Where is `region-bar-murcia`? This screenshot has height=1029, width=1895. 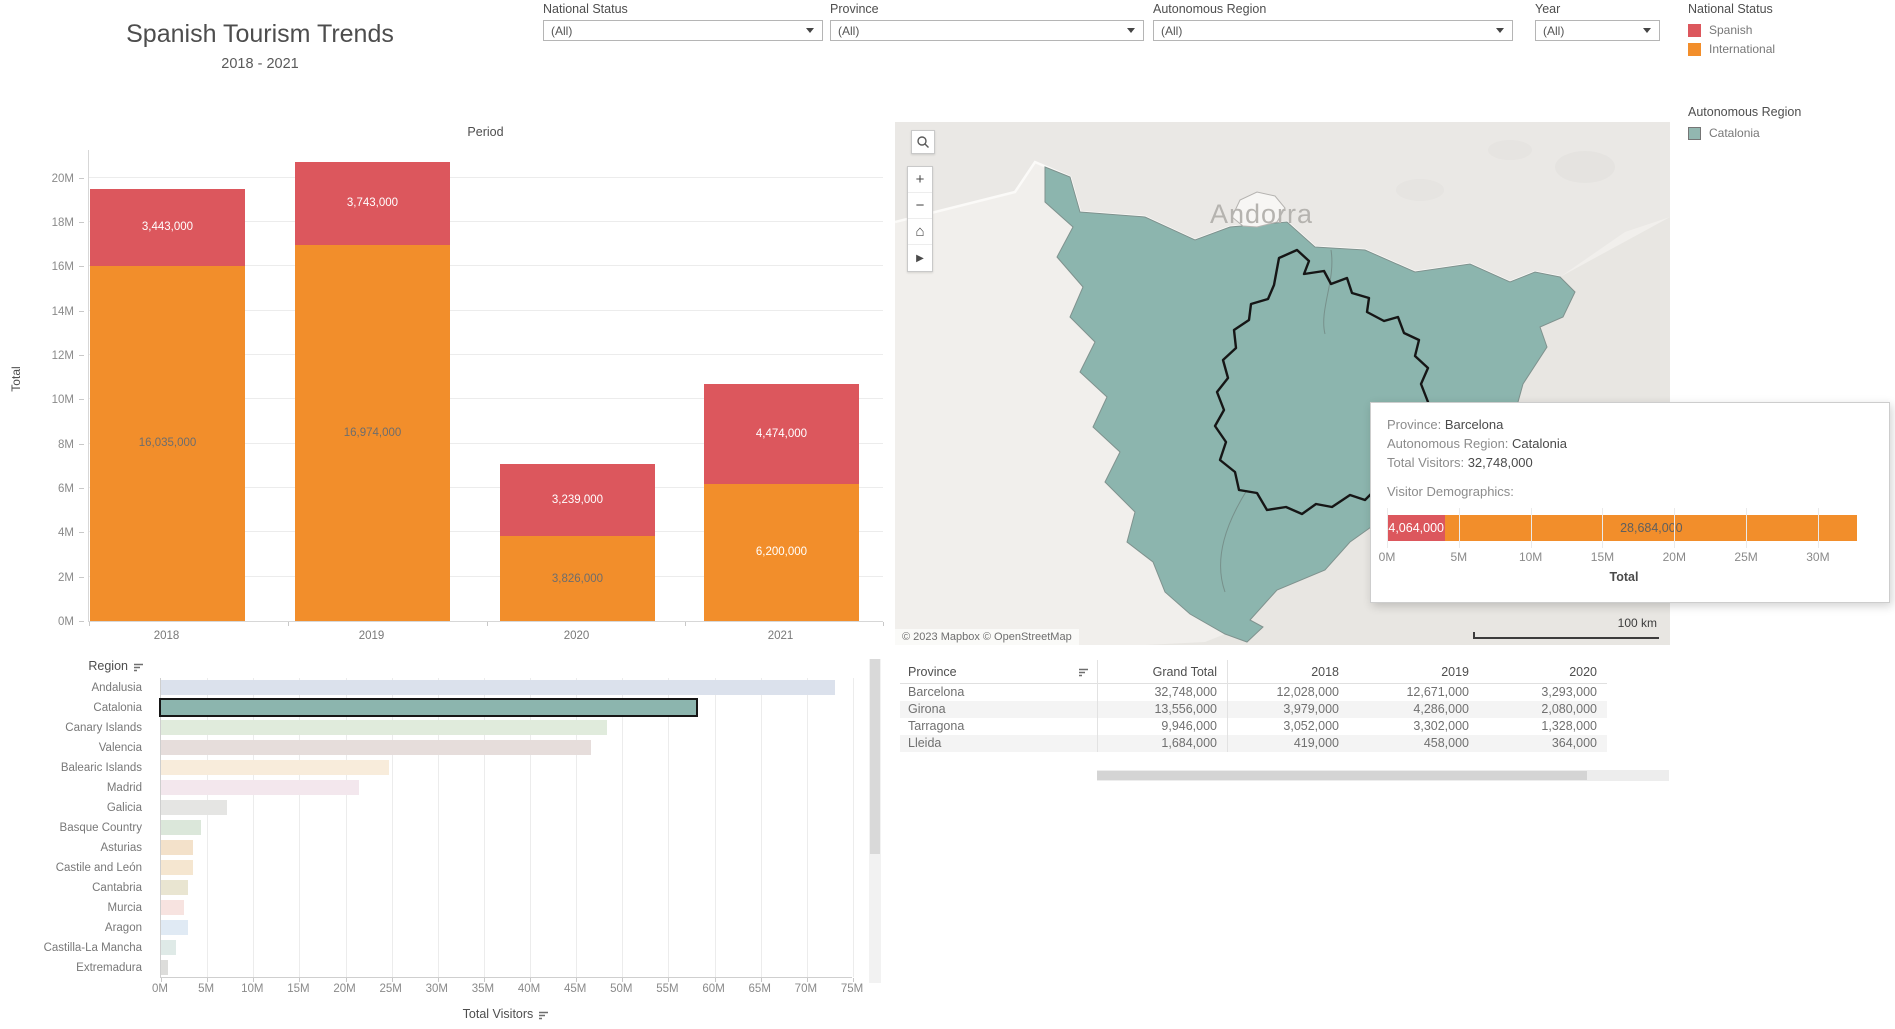 region-bar-murcia is located at coordinates (173, 907).